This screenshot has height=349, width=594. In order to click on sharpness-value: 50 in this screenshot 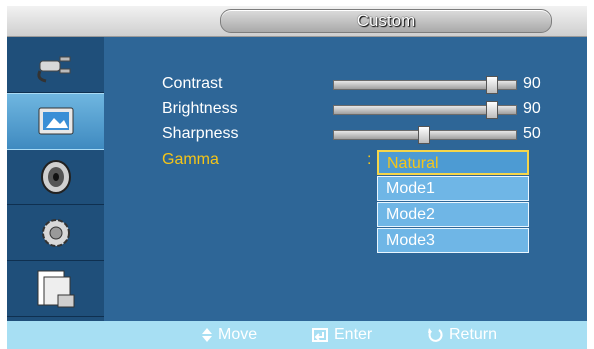, I will do `click(532, 133)`.